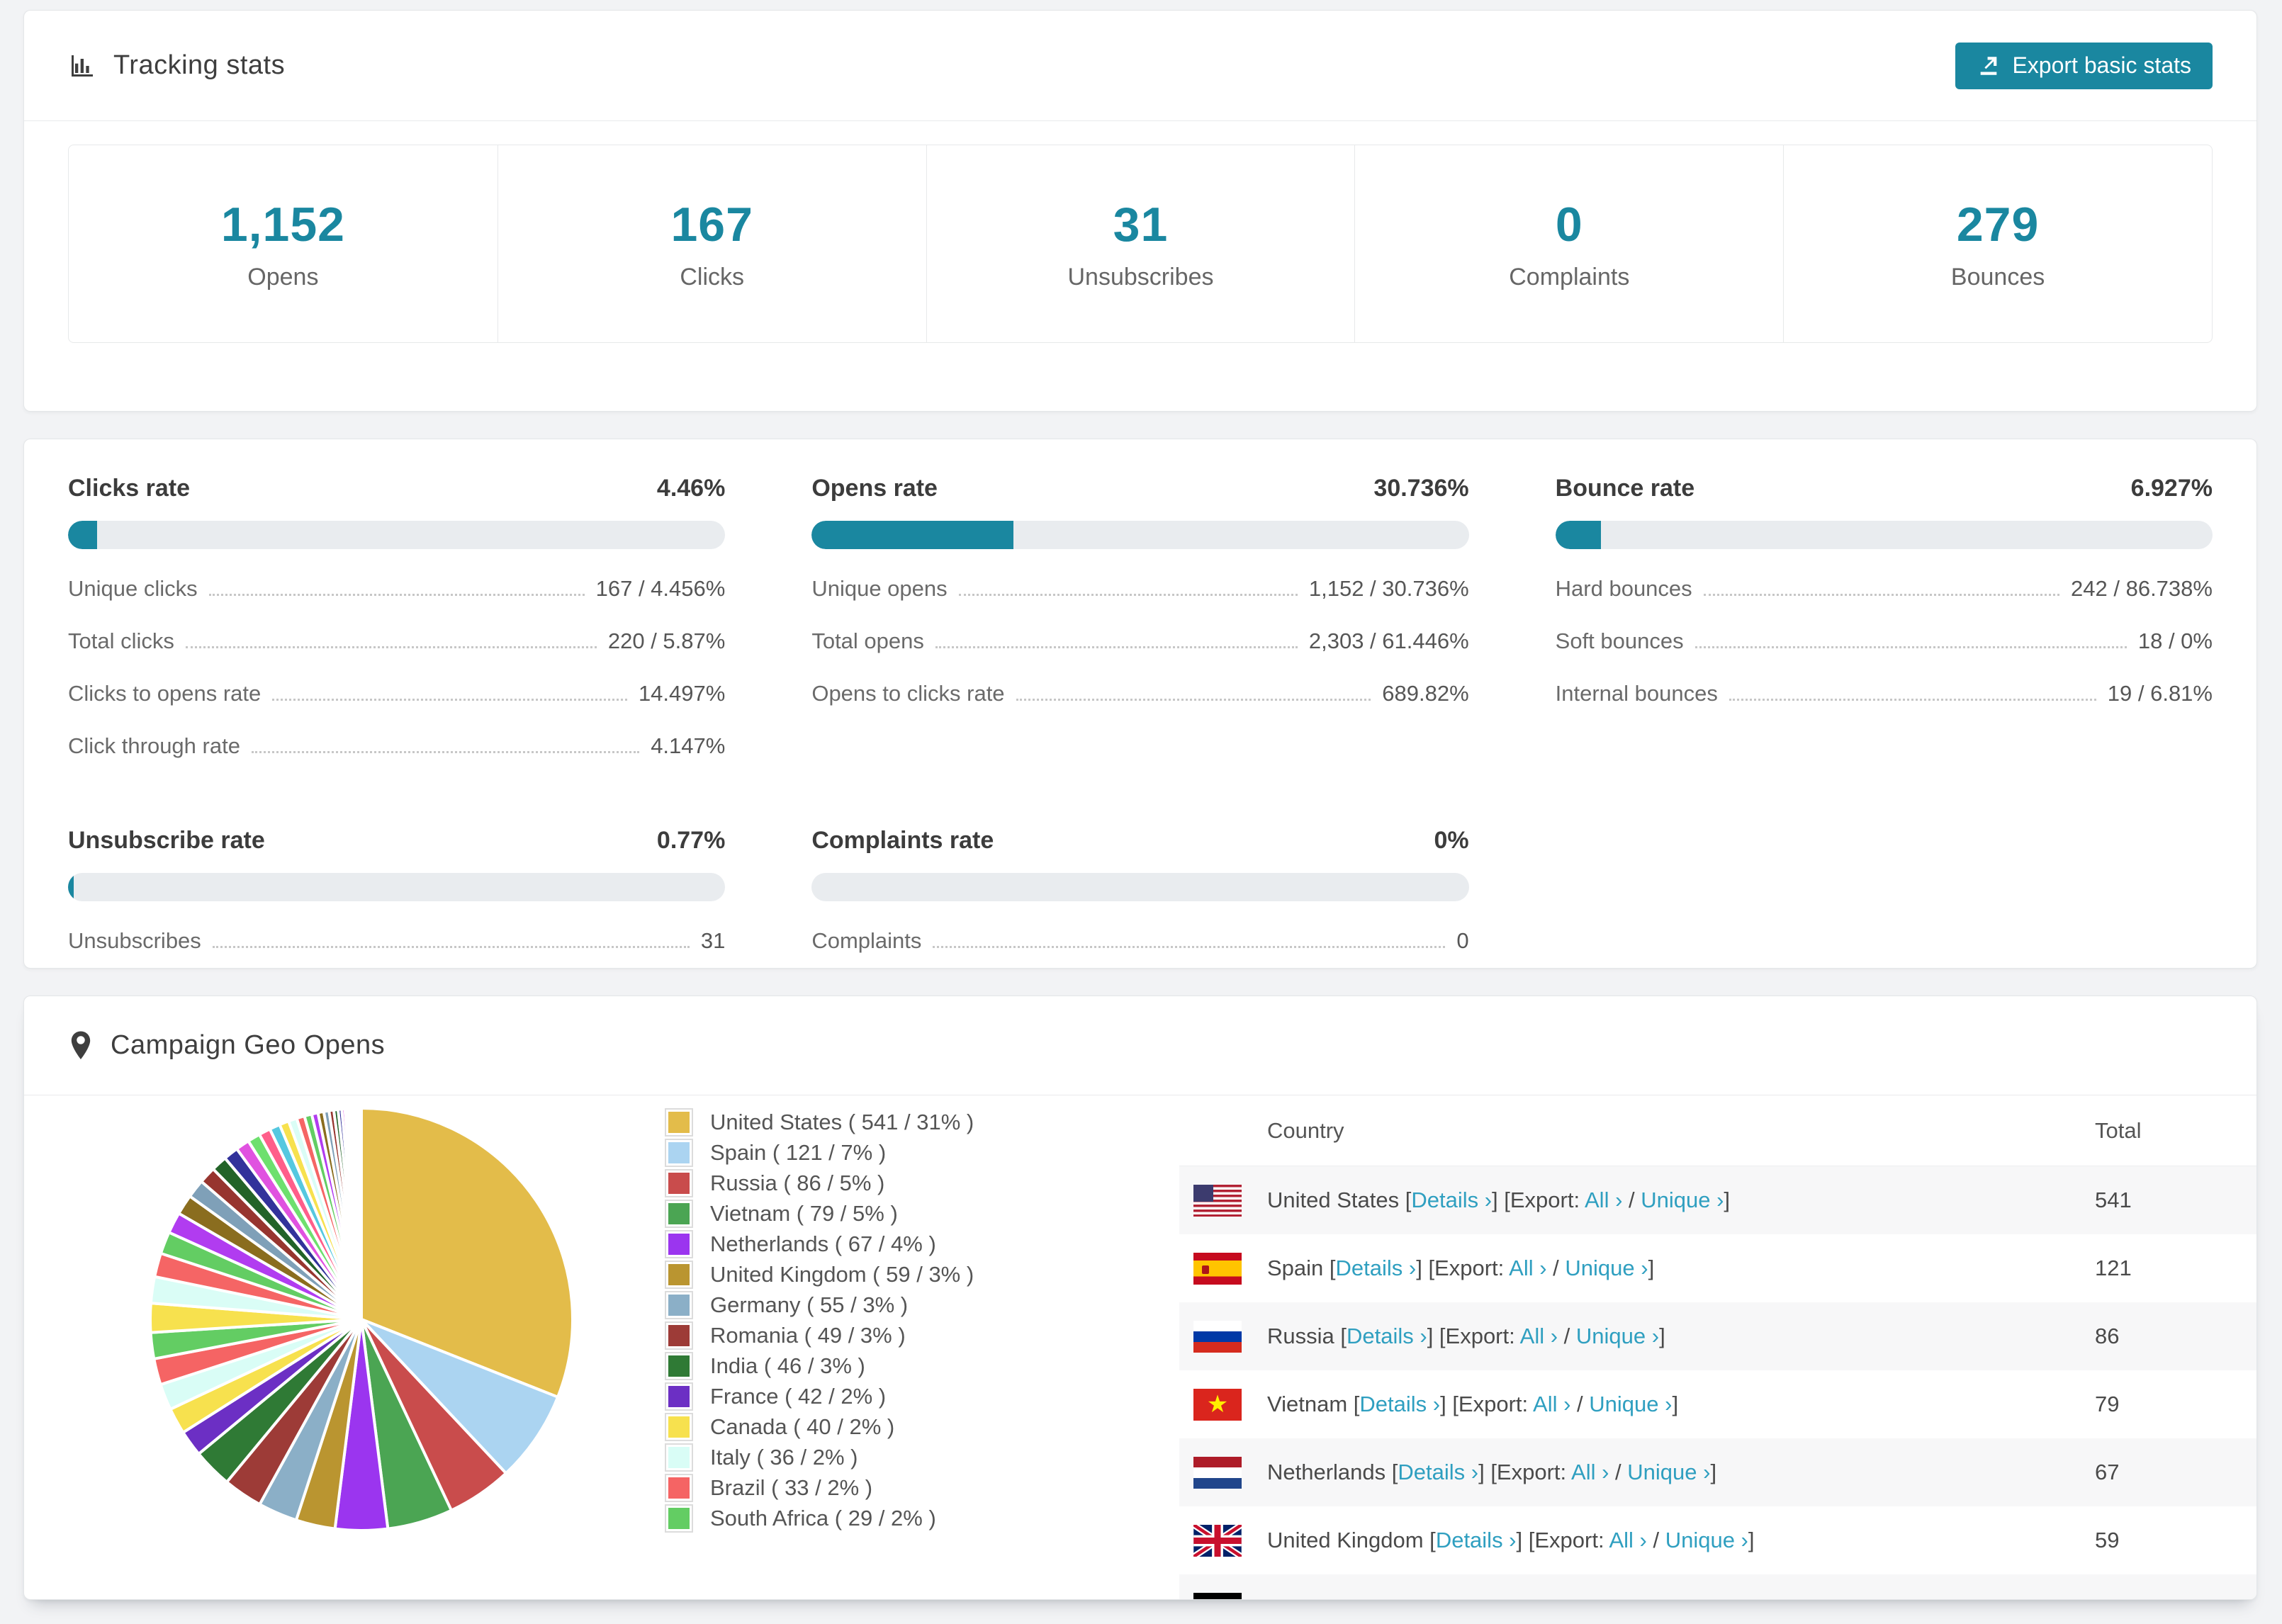  What do you see at coordinates (2107, 1540) in the screenshot?
I see `total-cell: 59` at bounding box center [2107, 1540].